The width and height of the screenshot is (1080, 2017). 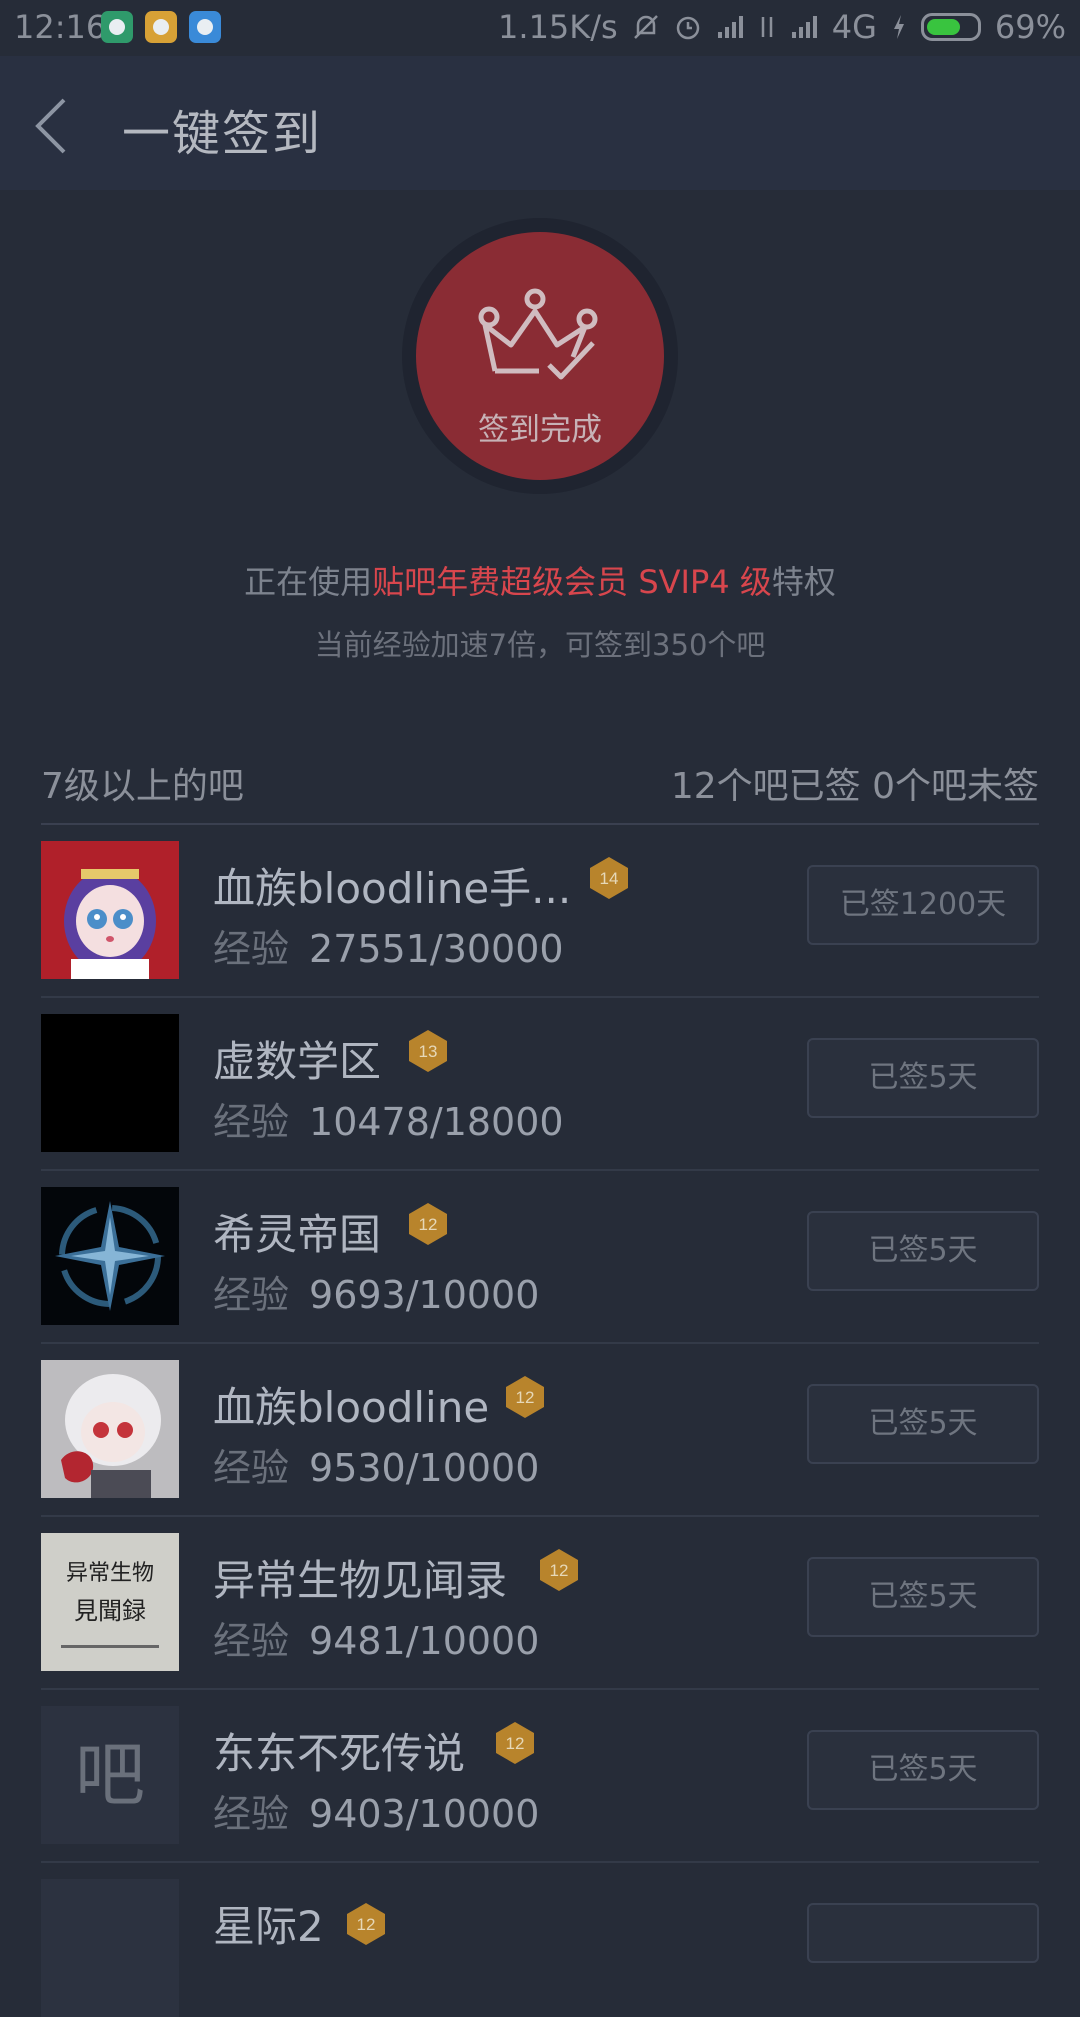 I want to click on forum-exp: 经验 9403/10000, so click(x=376, y=1814).